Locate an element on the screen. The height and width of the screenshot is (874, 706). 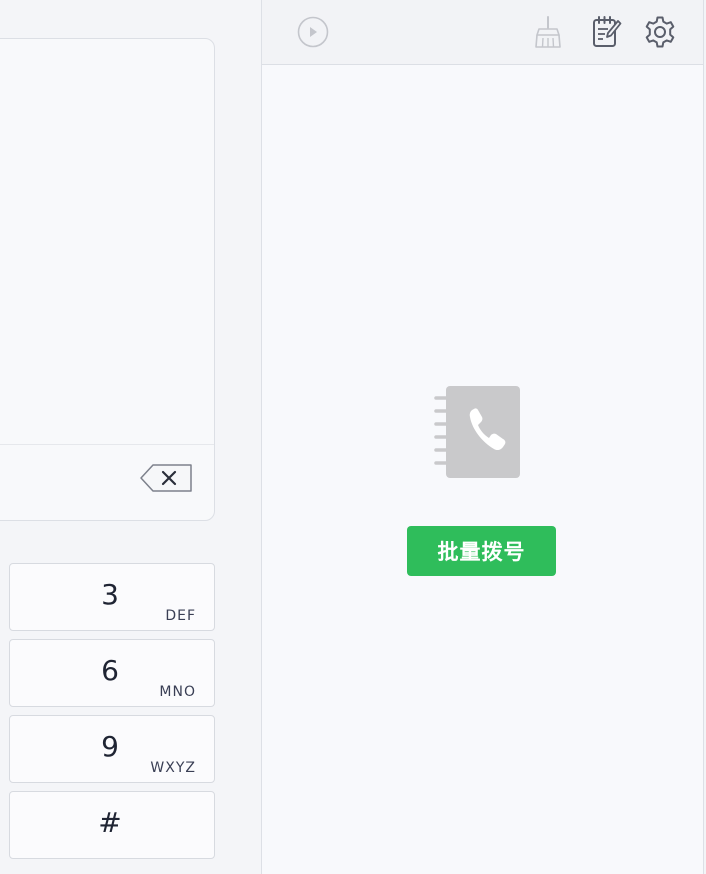
key-digit: 3 is located at coordinates (110, 594).